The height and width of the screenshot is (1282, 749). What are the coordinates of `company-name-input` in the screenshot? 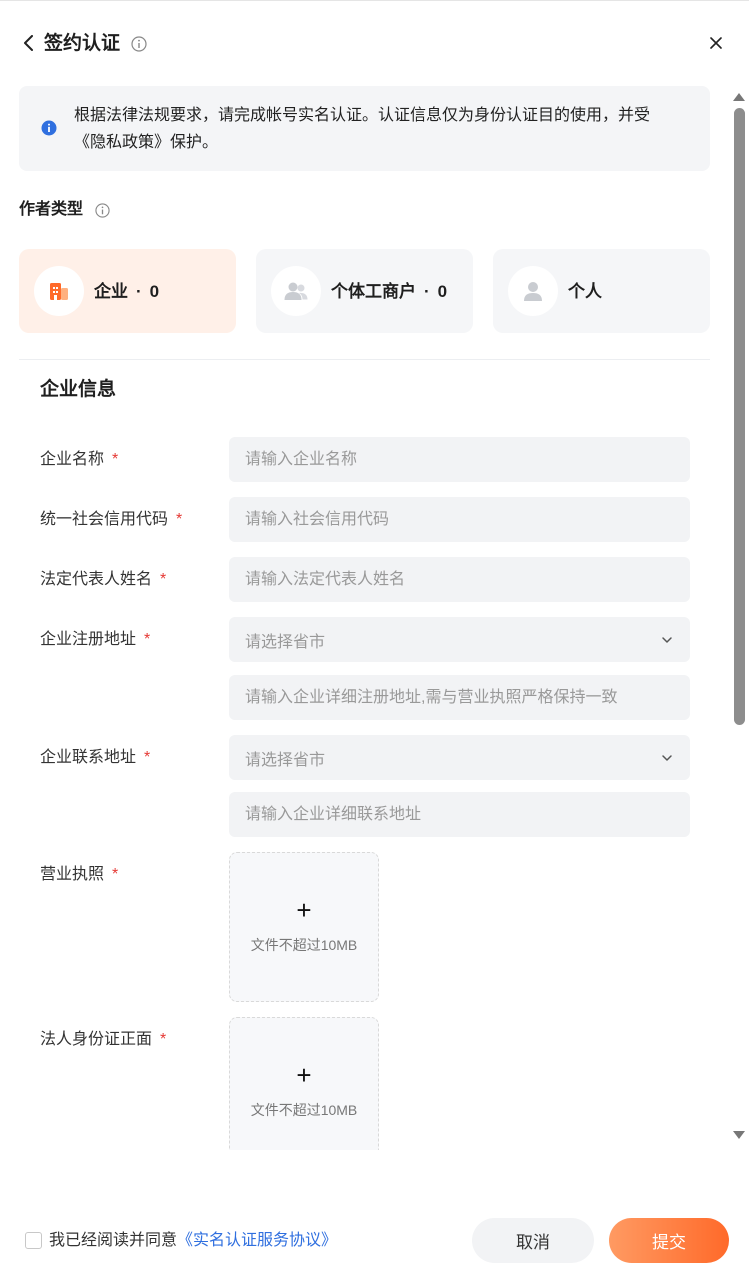 It's located at (459, 459).